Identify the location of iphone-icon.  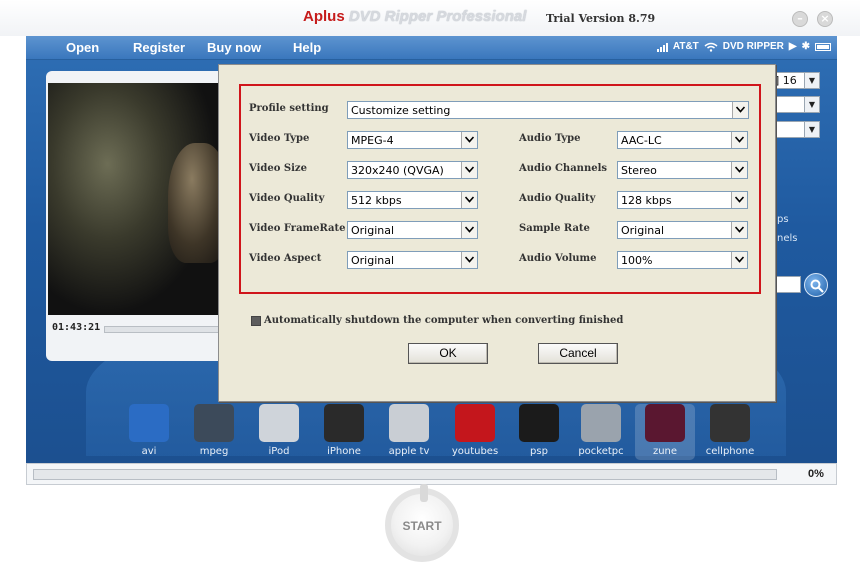
(344, 423).